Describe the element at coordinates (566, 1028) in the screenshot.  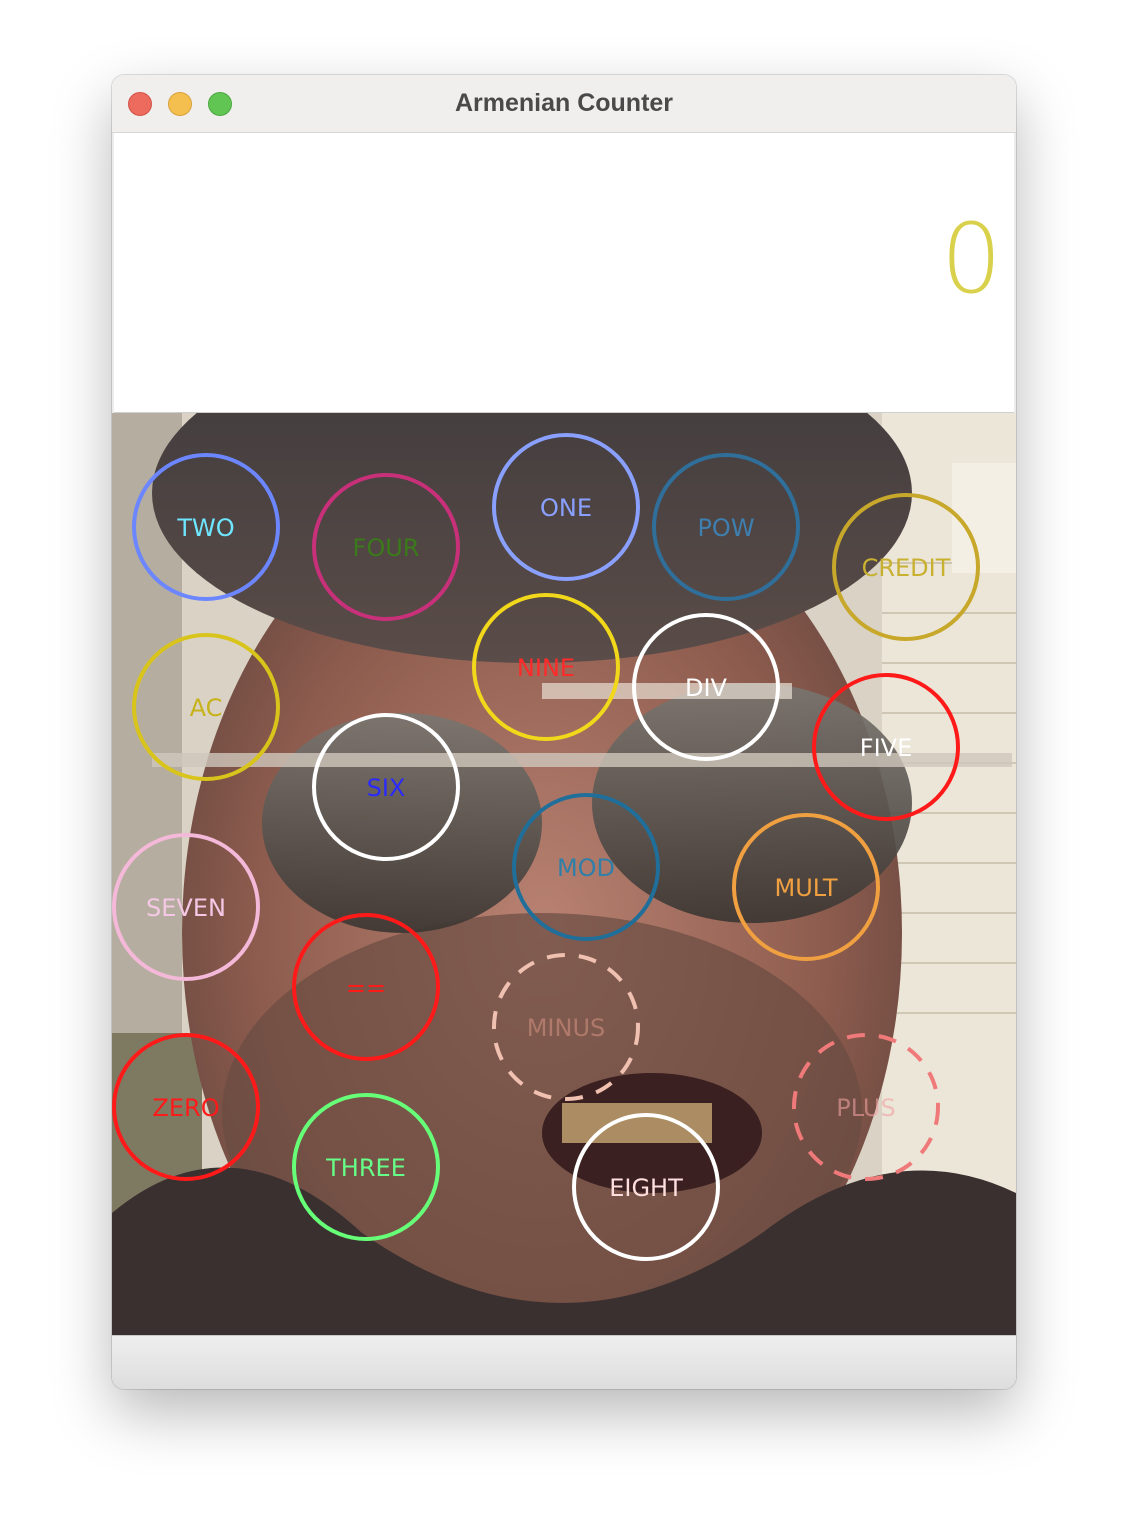
I see `minus-button-label: MINUS` at that location.